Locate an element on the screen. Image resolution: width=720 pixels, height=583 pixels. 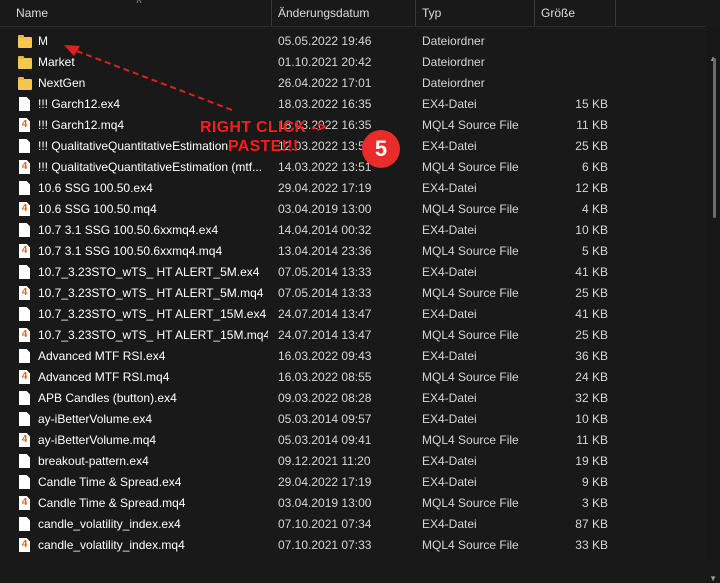
file-name-cell: 4 10.6 SSG 100.50.mq4 is located at coordinates (143, 209).